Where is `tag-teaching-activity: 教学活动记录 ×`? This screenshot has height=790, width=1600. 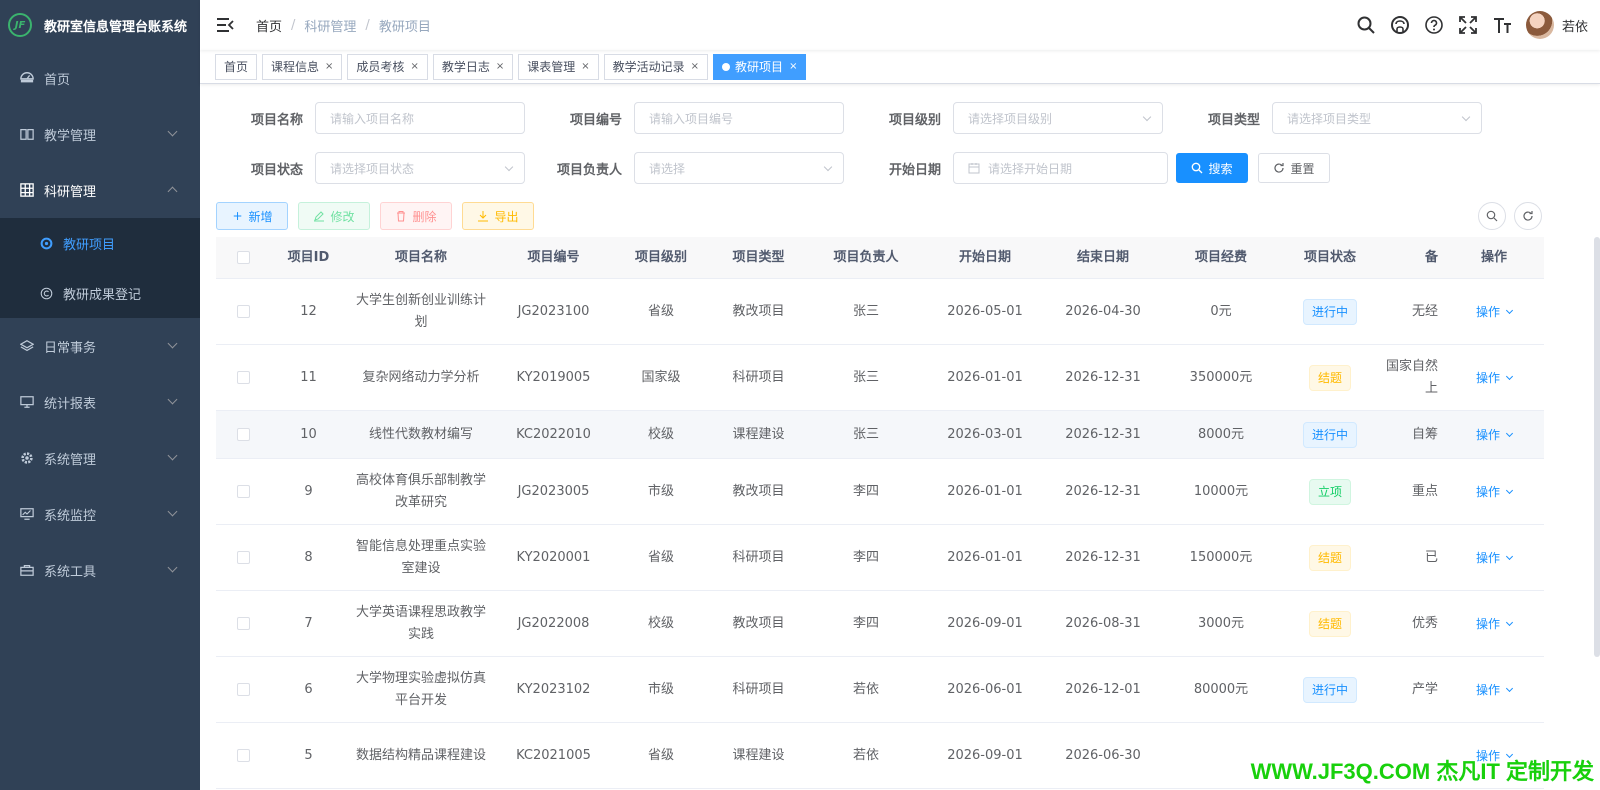
tag-teaching-activity: 教学活动记录 × is located at coordinates (656, 66).